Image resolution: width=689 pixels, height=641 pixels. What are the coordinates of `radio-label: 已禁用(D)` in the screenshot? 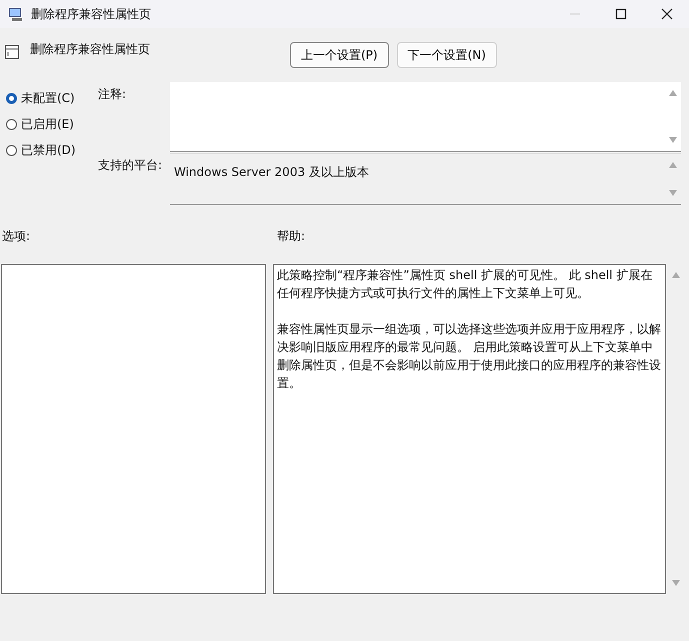 It's located at (48, 150).